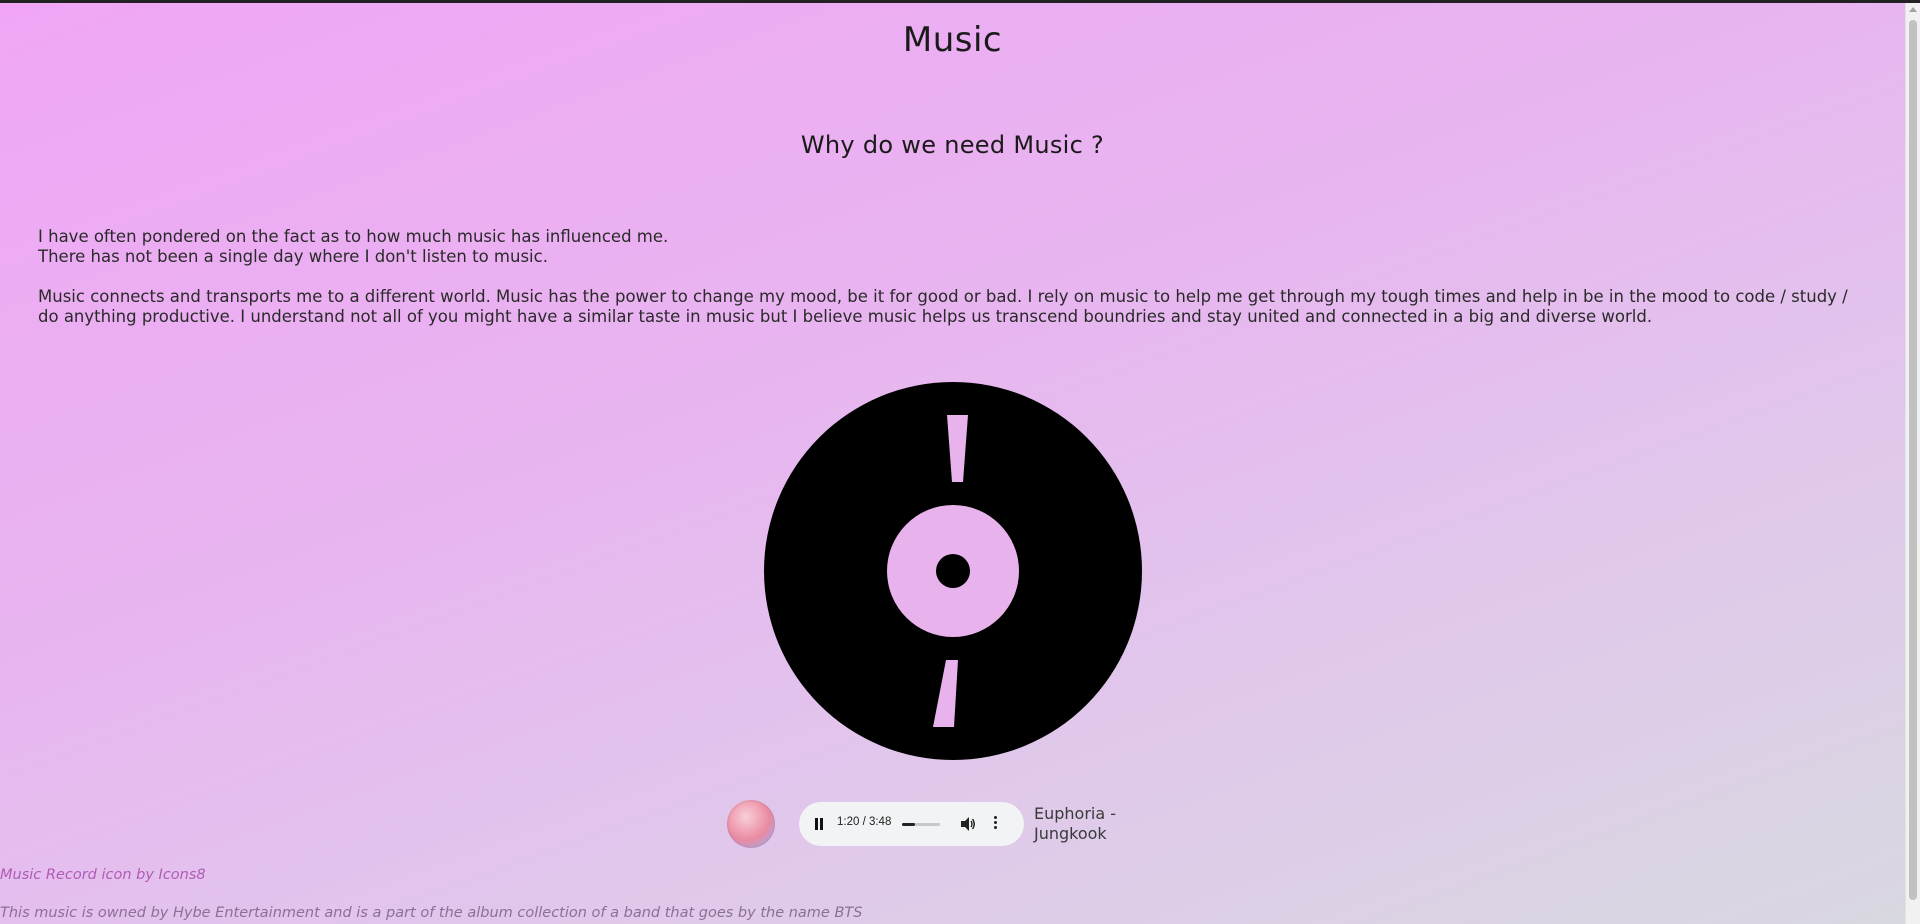  I want to click on audio-player: 1:20 / 3:48, so click(911, 824).